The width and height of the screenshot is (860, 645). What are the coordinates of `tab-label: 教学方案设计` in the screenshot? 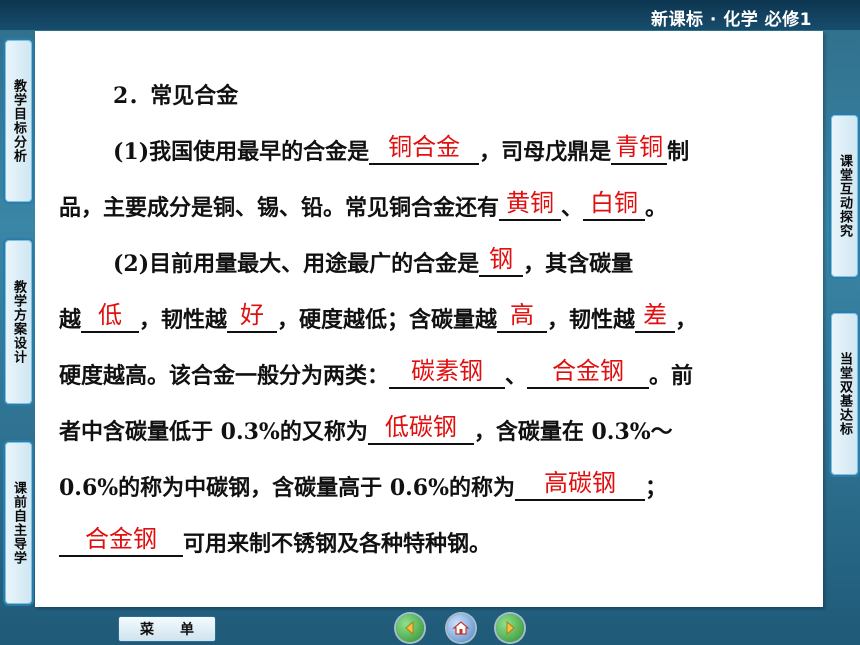 It's located at (18, 322).